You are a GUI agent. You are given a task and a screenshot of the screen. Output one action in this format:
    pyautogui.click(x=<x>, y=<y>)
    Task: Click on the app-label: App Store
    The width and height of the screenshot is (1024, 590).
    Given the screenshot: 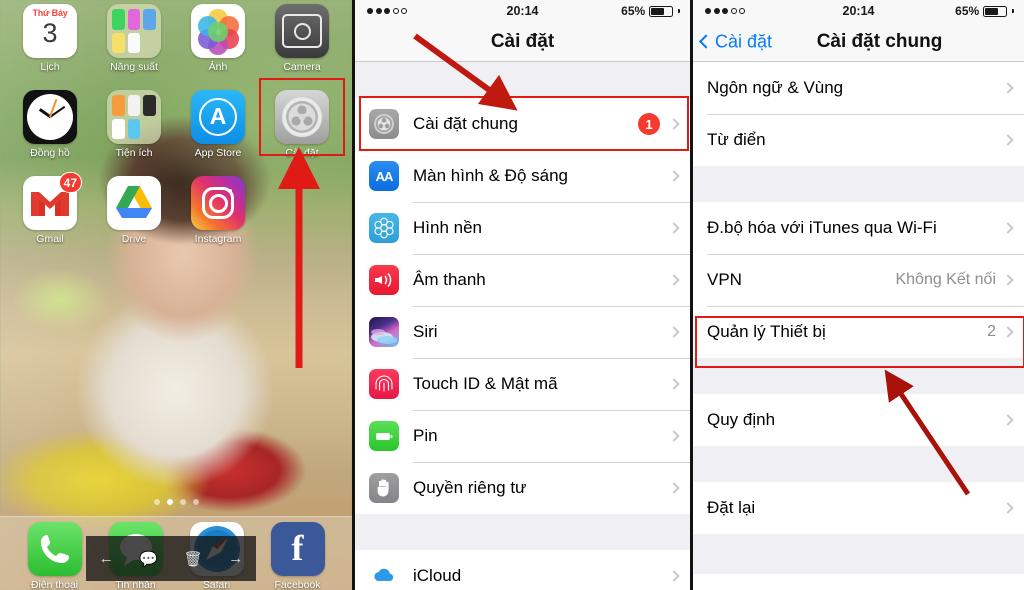 What is the action you would take?
    pyautogui.click(x=218, y=153)
    